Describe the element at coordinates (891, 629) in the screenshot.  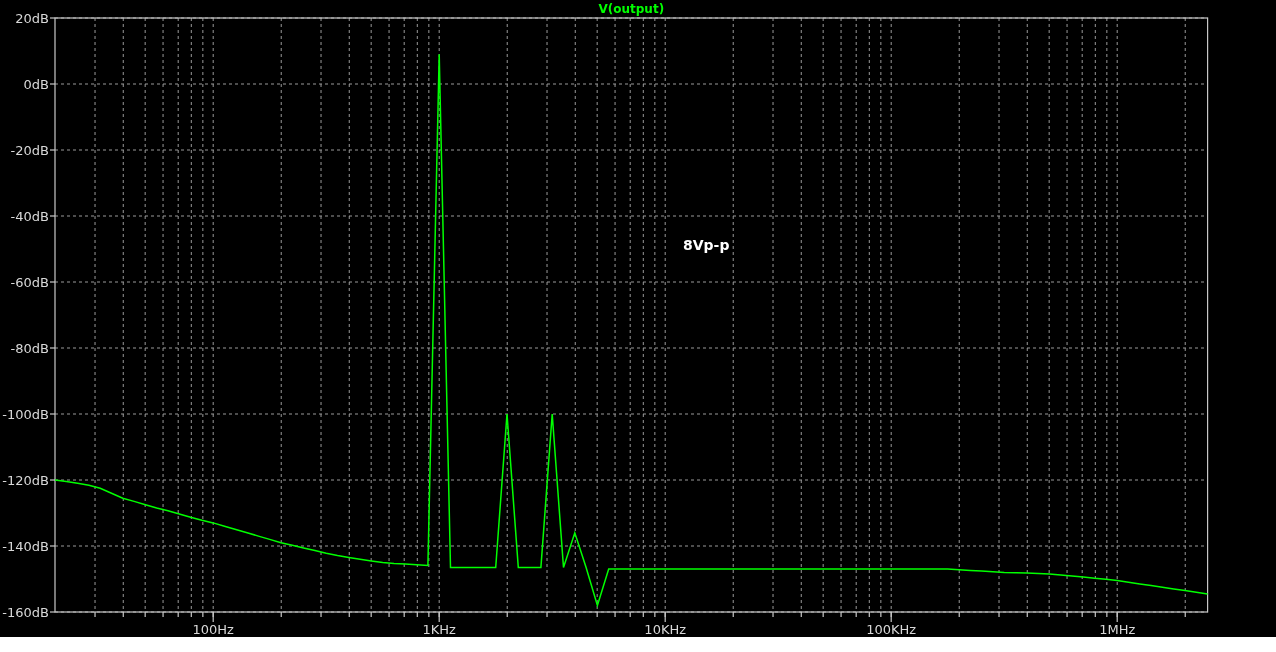
I see `x-tick-label: 100KHz` at that location.